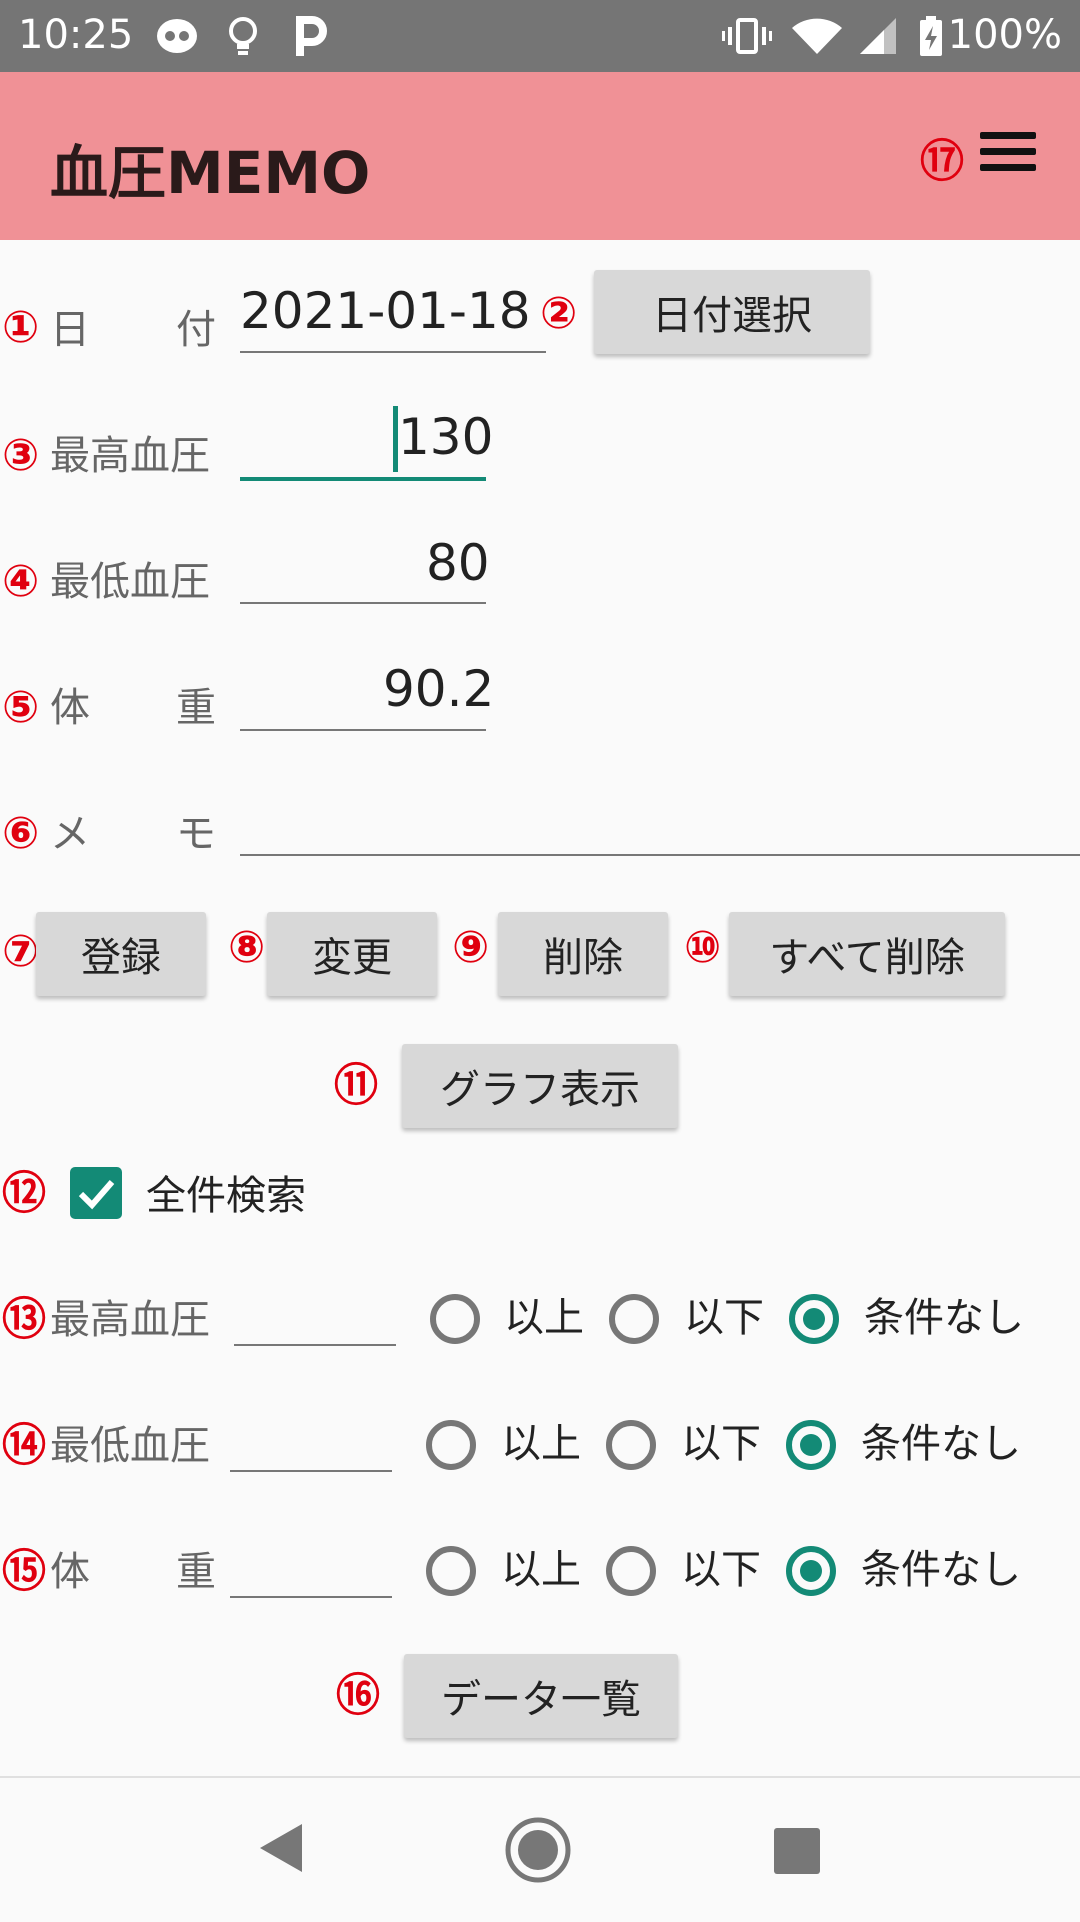 The image size is (1080, 1922). I want to click on marker-9: ⑨, so click(471, 947).